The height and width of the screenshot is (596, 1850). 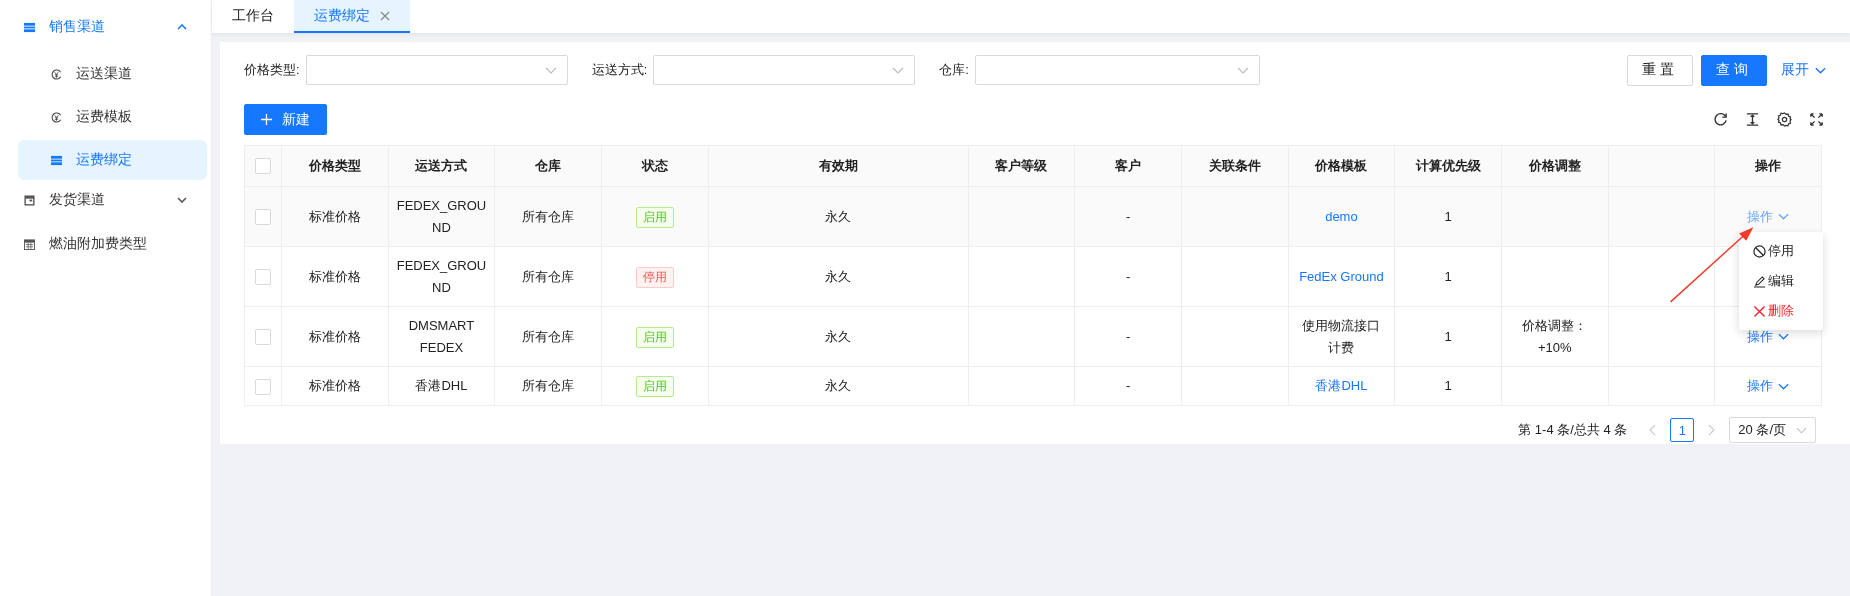 What do you see at coordinates (266, 119) in the screenshot?
I see `plus-icon` at bounding box center [266, 119].